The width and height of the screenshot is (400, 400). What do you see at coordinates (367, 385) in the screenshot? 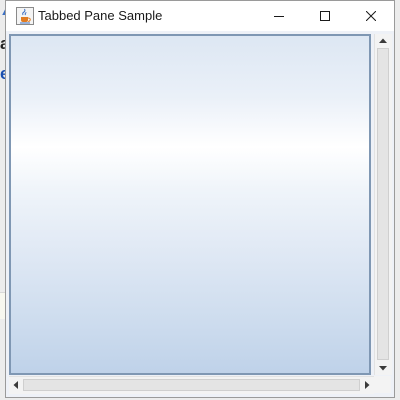
I see `arrow-right-icon` at bounding box center [367, 385].